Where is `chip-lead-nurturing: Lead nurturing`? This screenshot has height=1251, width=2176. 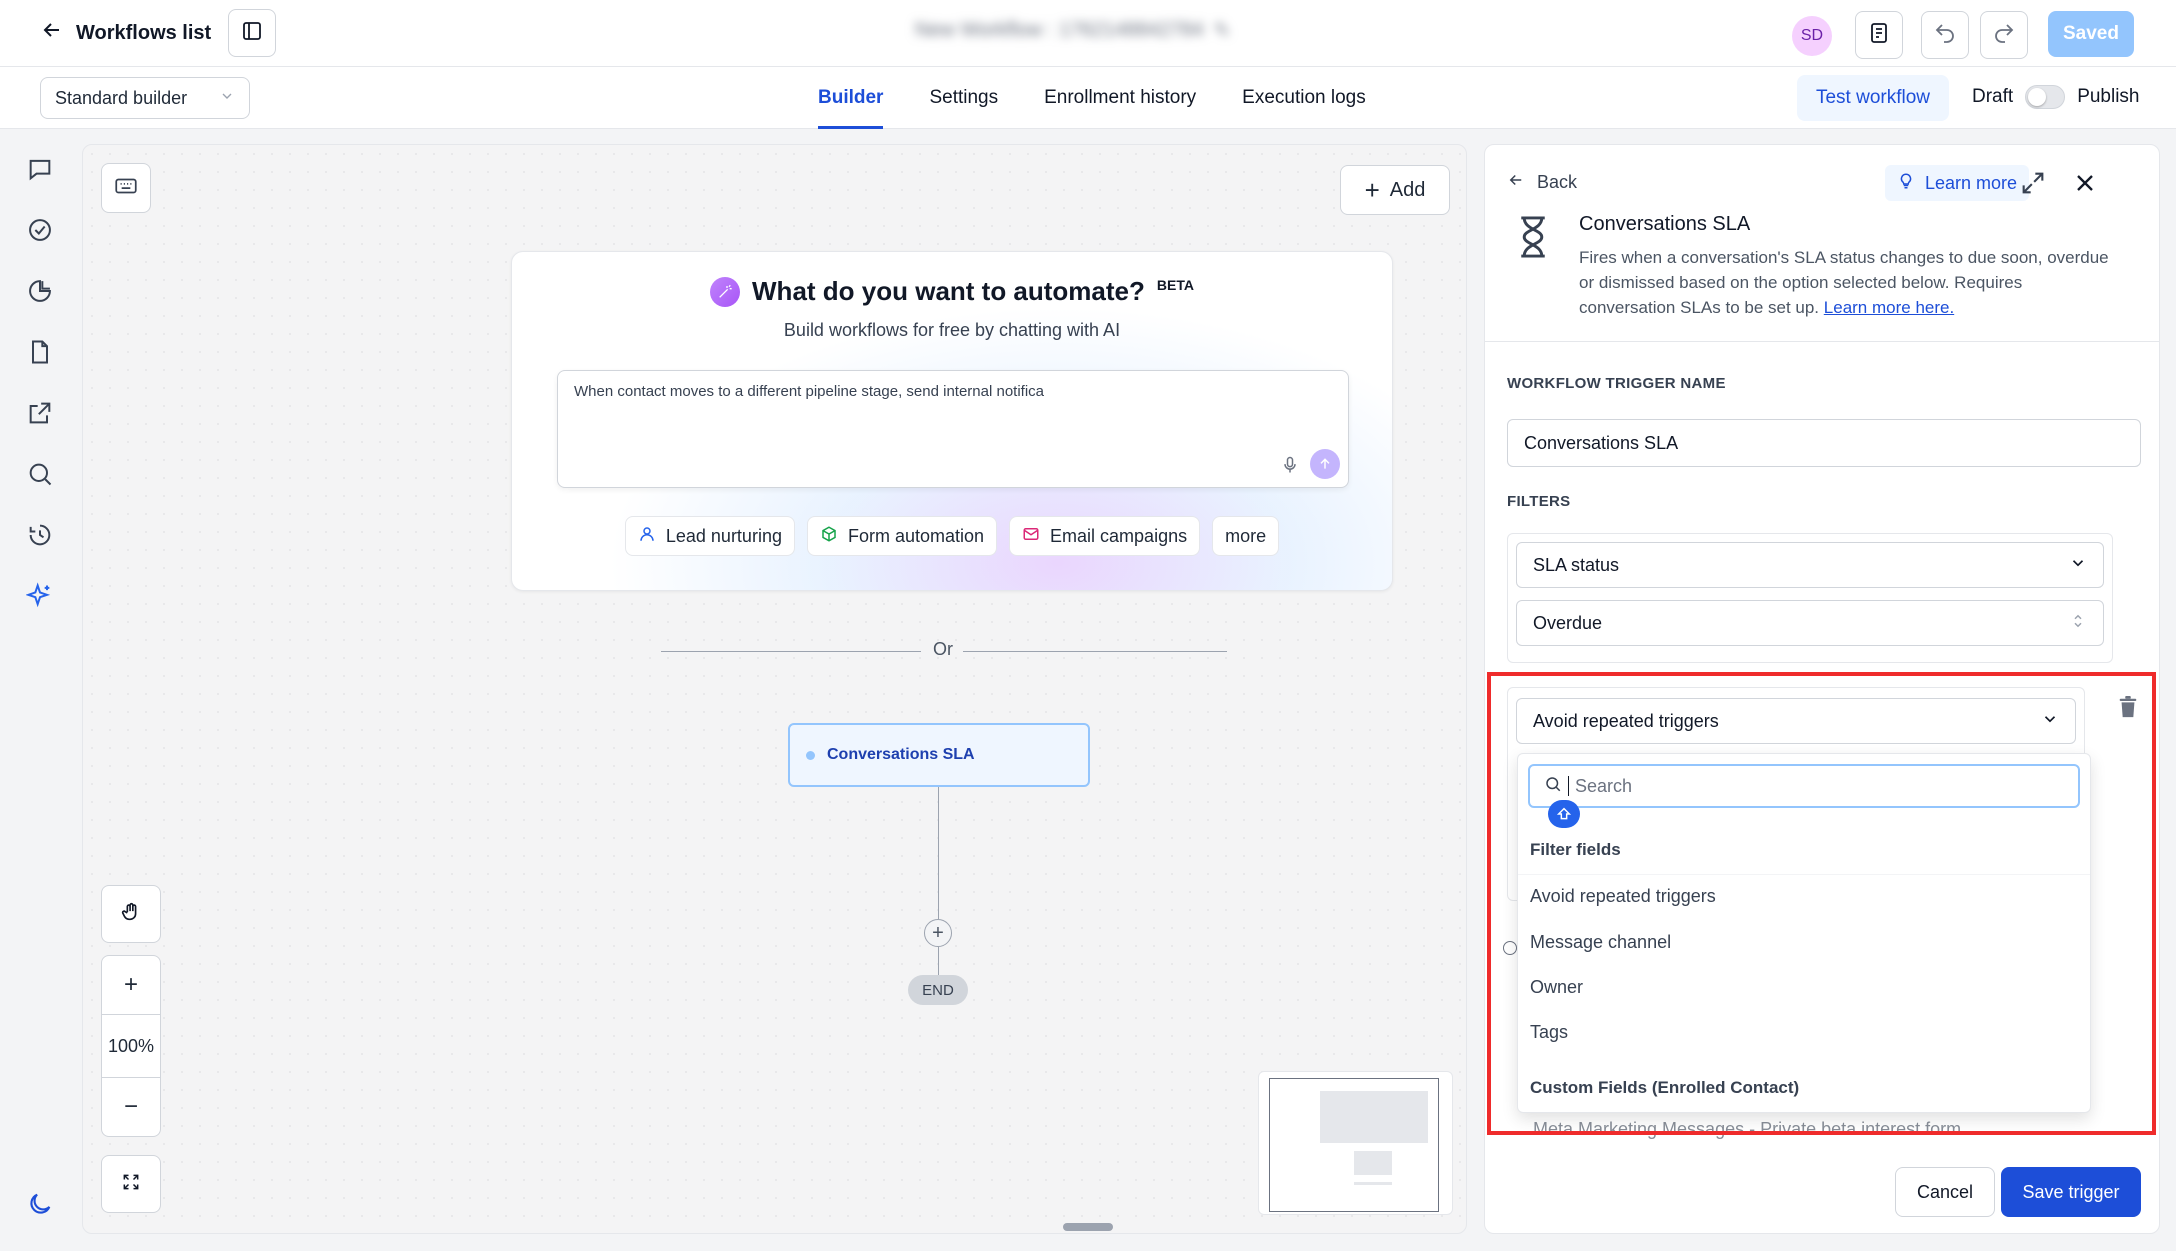
chip-lead-nurturing: Lead nurturing is located at coordinates (709, 536).